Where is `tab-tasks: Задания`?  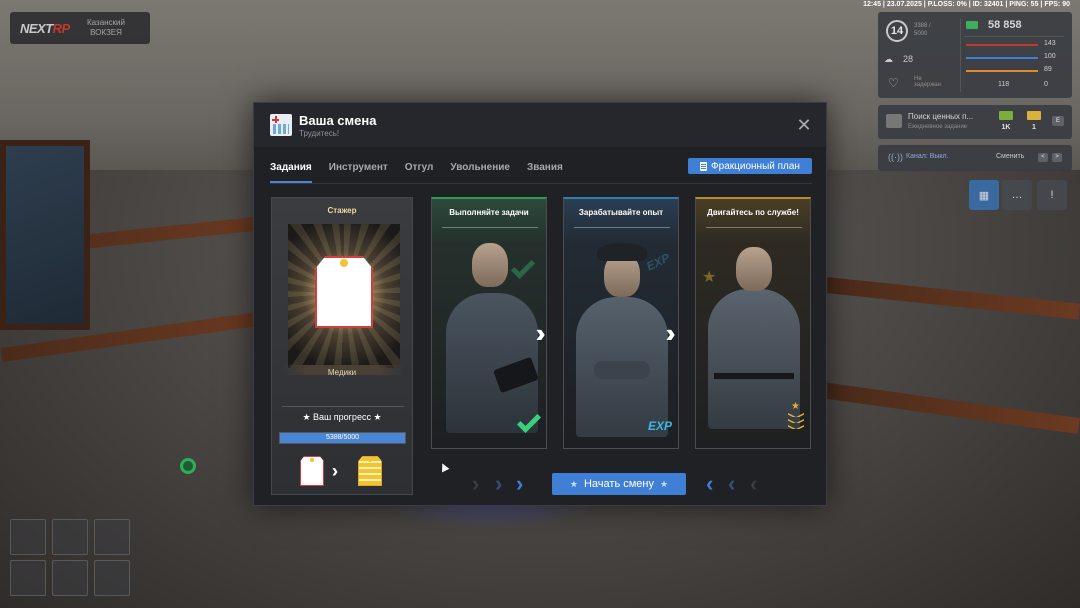
tab-tasks: Задания is located at coordinates (291, 171).